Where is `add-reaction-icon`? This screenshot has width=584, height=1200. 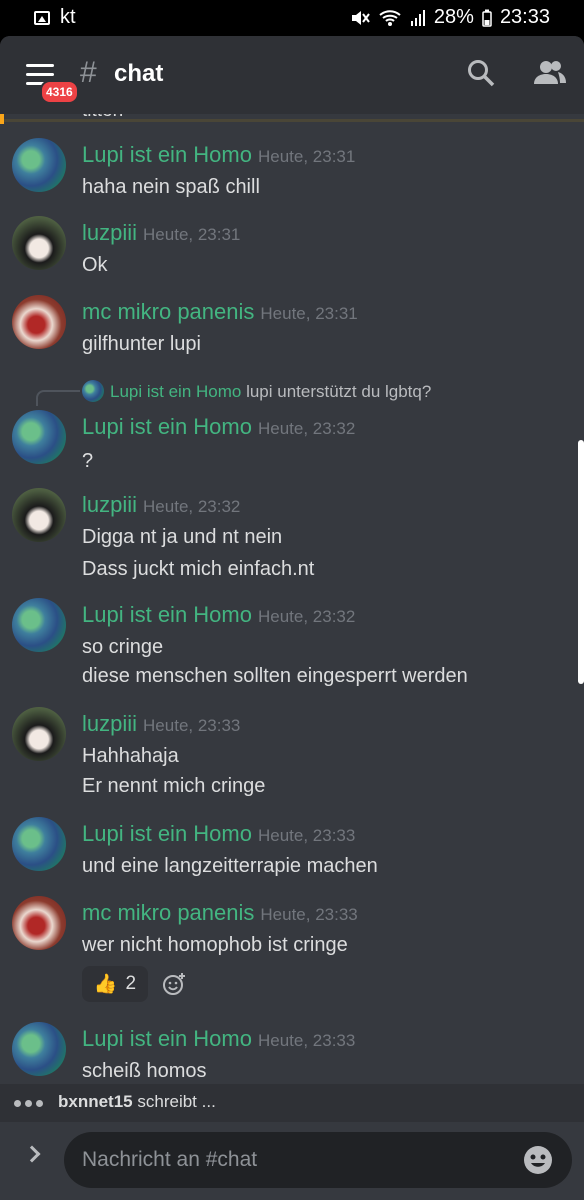
add-reaction-icon is located at coordinates (174, 984).